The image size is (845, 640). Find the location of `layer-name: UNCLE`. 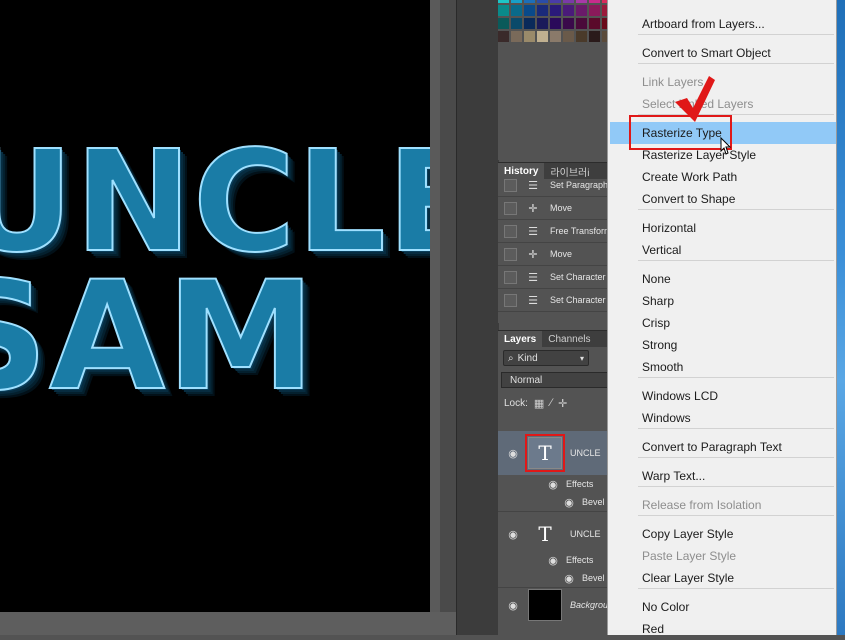

layer-name: UNCLE is located at coordinates (585, 534).